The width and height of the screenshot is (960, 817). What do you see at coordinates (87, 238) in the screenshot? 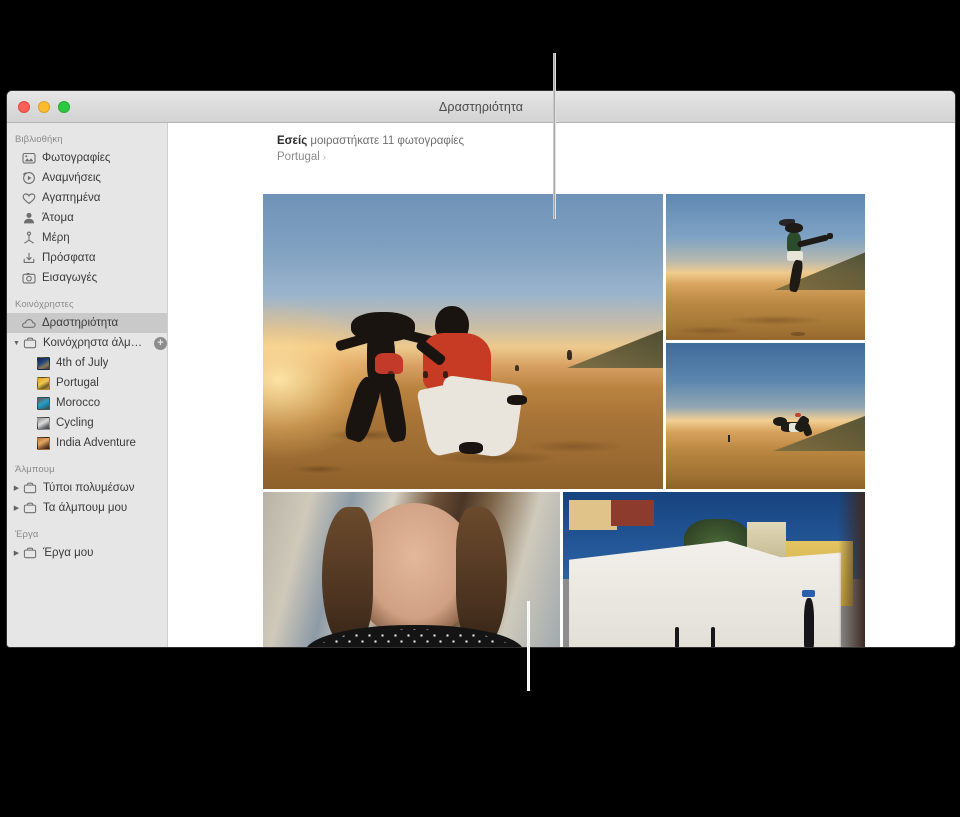
I see `sidebar-item-places: Μέρη` at bounding box center [87, 238].